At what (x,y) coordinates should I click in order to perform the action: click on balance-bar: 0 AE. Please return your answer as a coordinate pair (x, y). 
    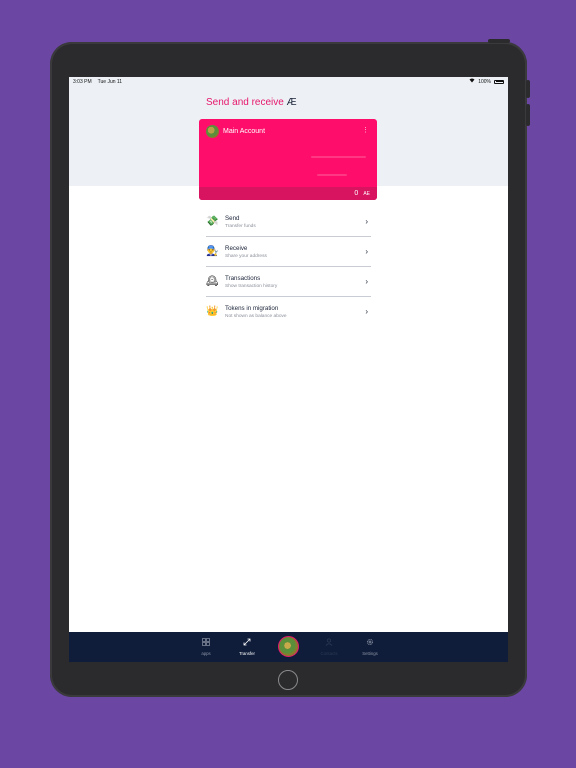
    Looking at the image, I should click on (288, 193).